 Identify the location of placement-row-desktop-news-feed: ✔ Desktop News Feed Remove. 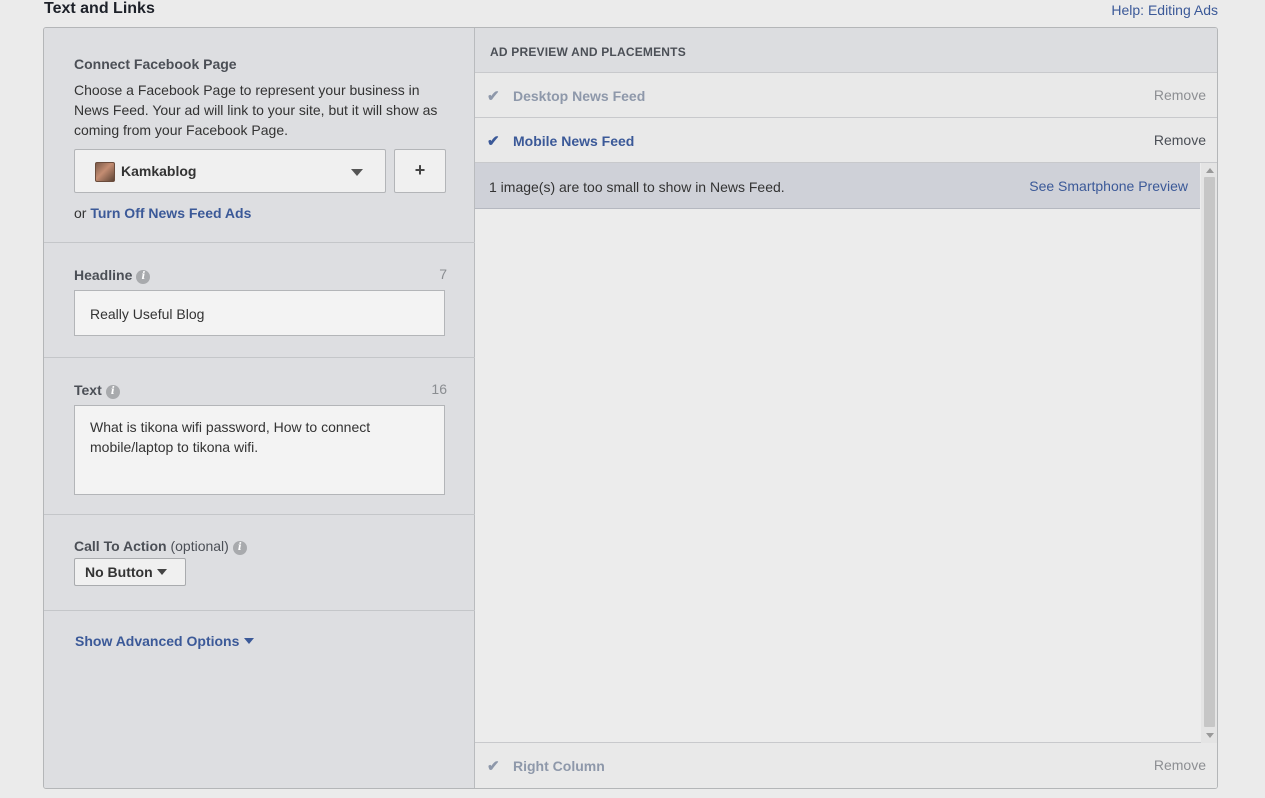
(846, 95).